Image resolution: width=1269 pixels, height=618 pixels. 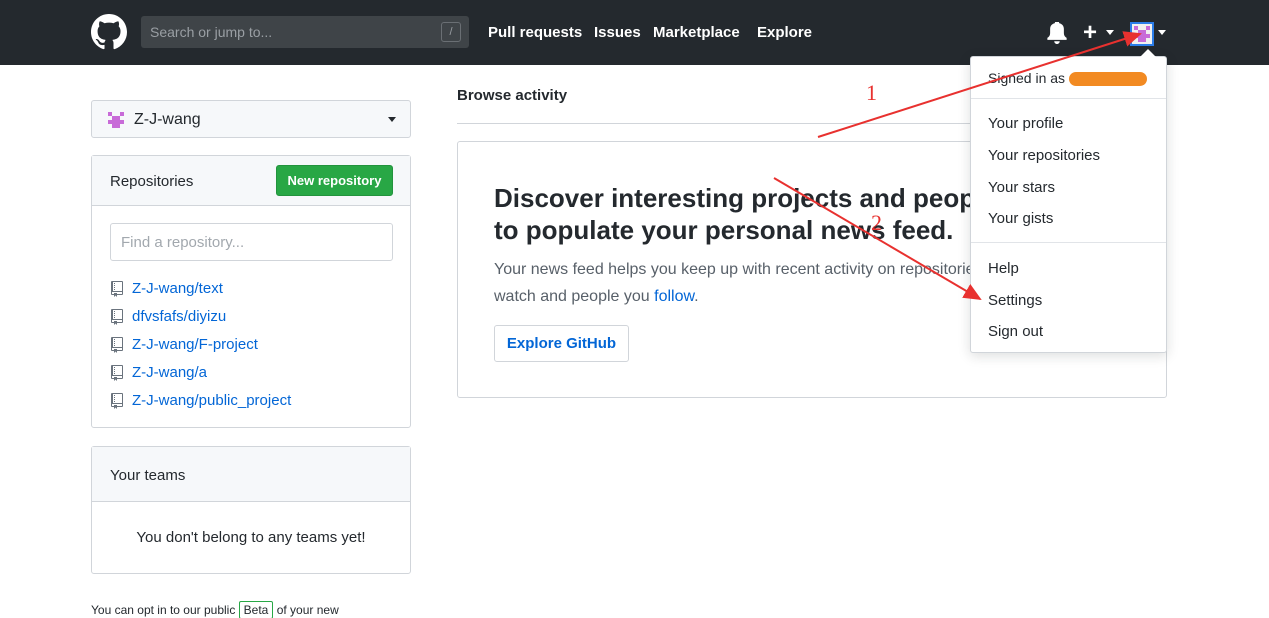 What do you see at coordinates (1025, 123) in the screenshot?
I see `menu-item-your-profile: Your profile` at bounding box center [1025, 123].